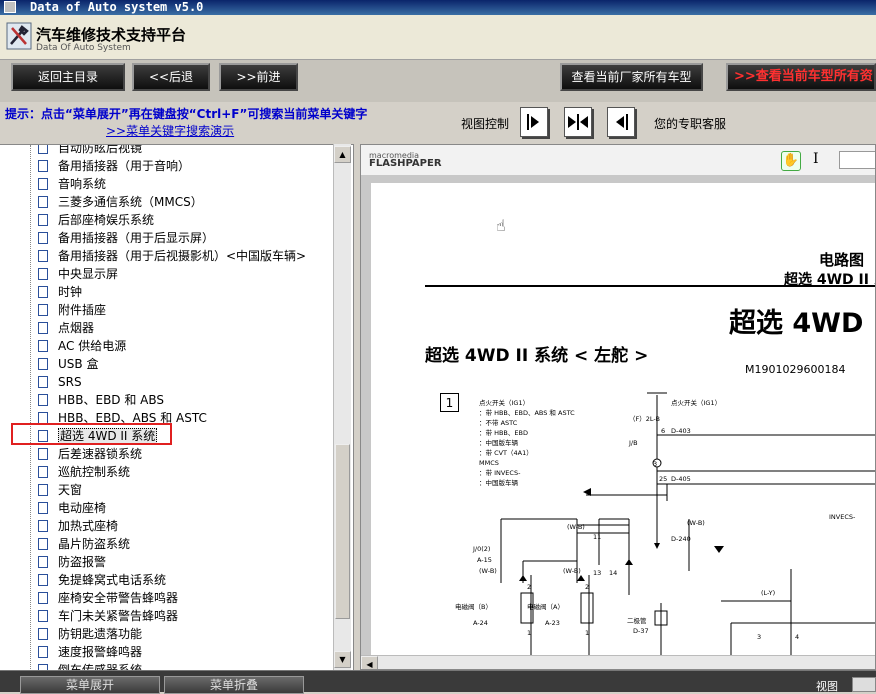 The height and width of the screenshot is (694, 876). Describe the element at coordinates (72, 310) in the screenshot. I see `tree-item: 附件插座` at that location.